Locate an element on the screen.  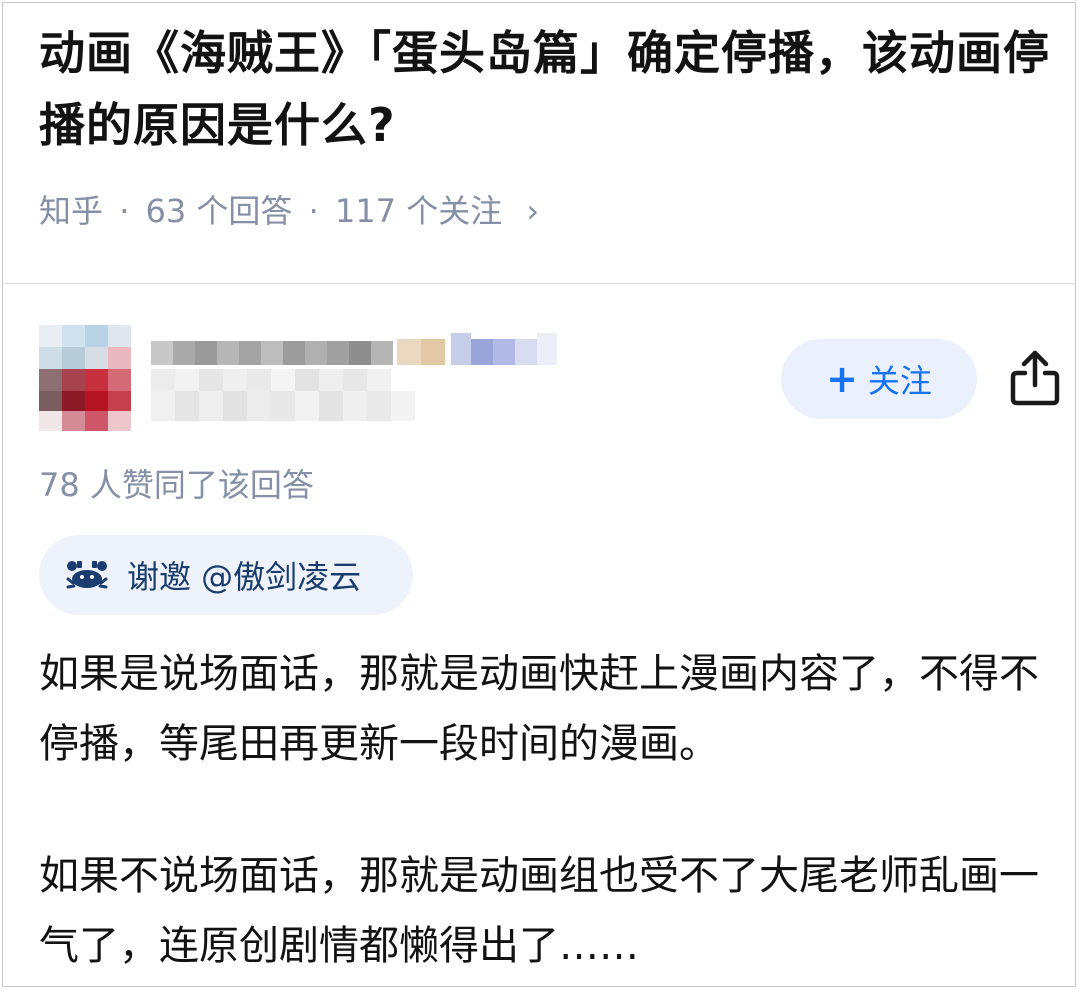
plus-icon: + is located at coordinates (842, 379).